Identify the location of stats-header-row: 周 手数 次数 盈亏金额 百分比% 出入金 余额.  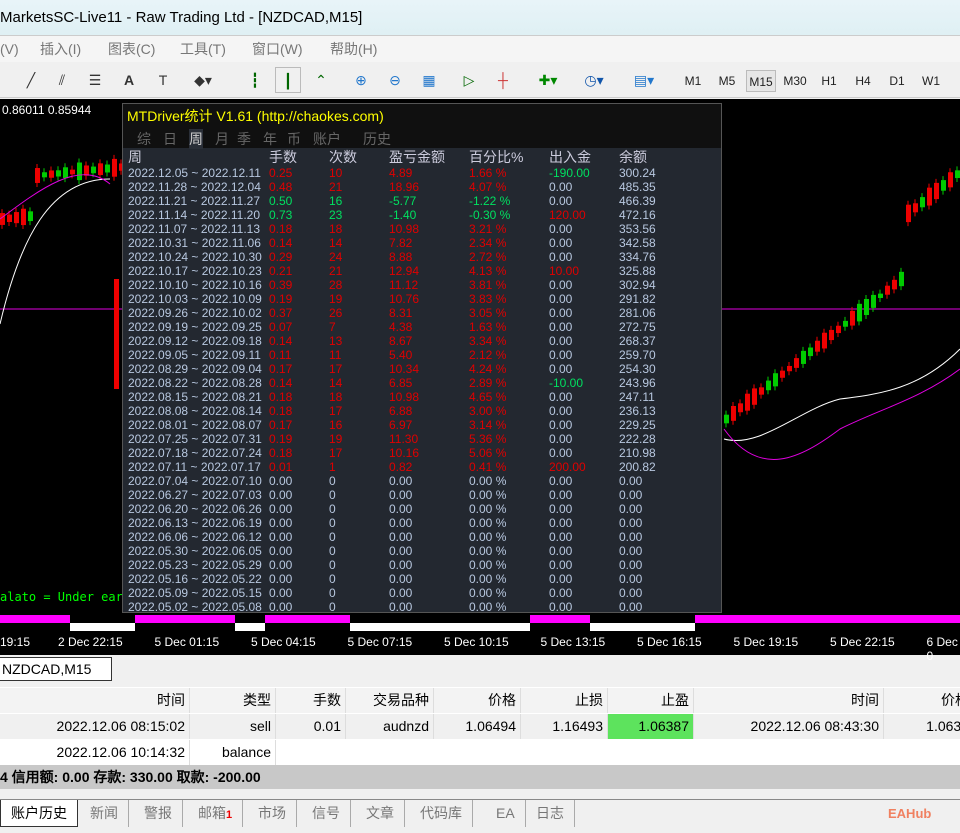
(422, 157).